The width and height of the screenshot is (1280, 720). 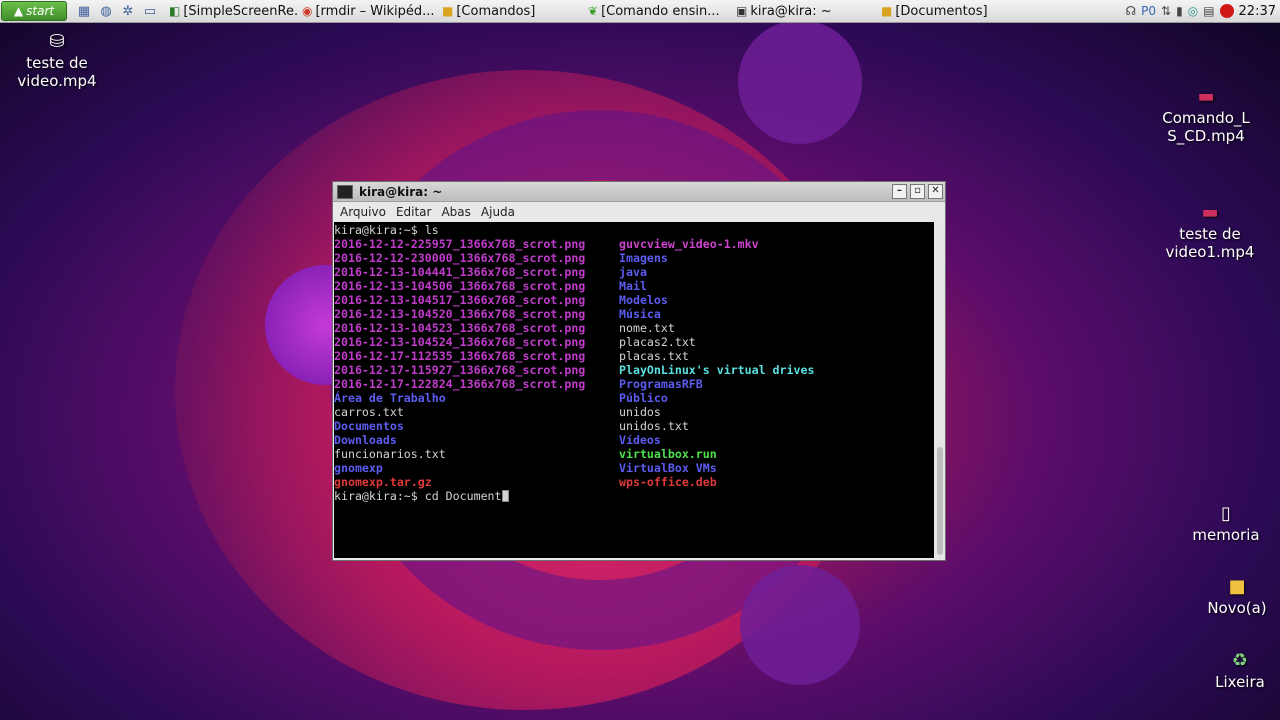 What do you see at coordinates (460, 272) in the screenshot?
I see `ls-entry: 2016-12-13-104441_1366x768_scrot.png` at bounding box center [460, 272].